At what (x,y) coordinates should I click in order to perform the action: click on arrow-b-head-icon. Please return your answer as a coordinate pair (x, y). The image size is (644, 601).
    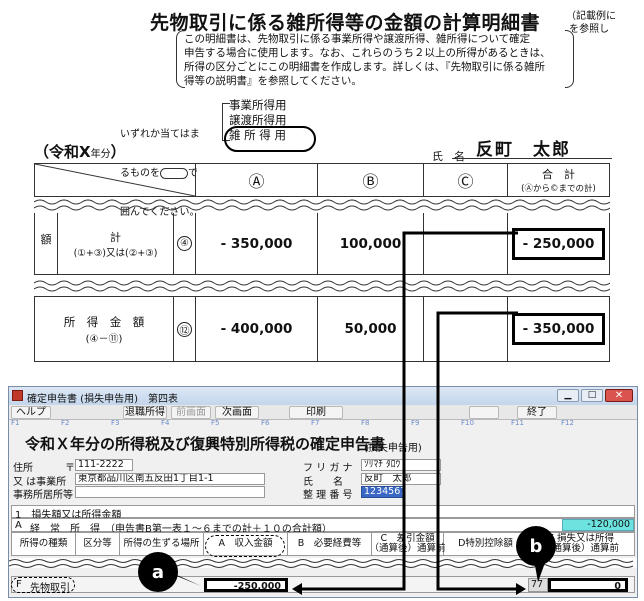
    Looking at the image, I should click on (521, 589).